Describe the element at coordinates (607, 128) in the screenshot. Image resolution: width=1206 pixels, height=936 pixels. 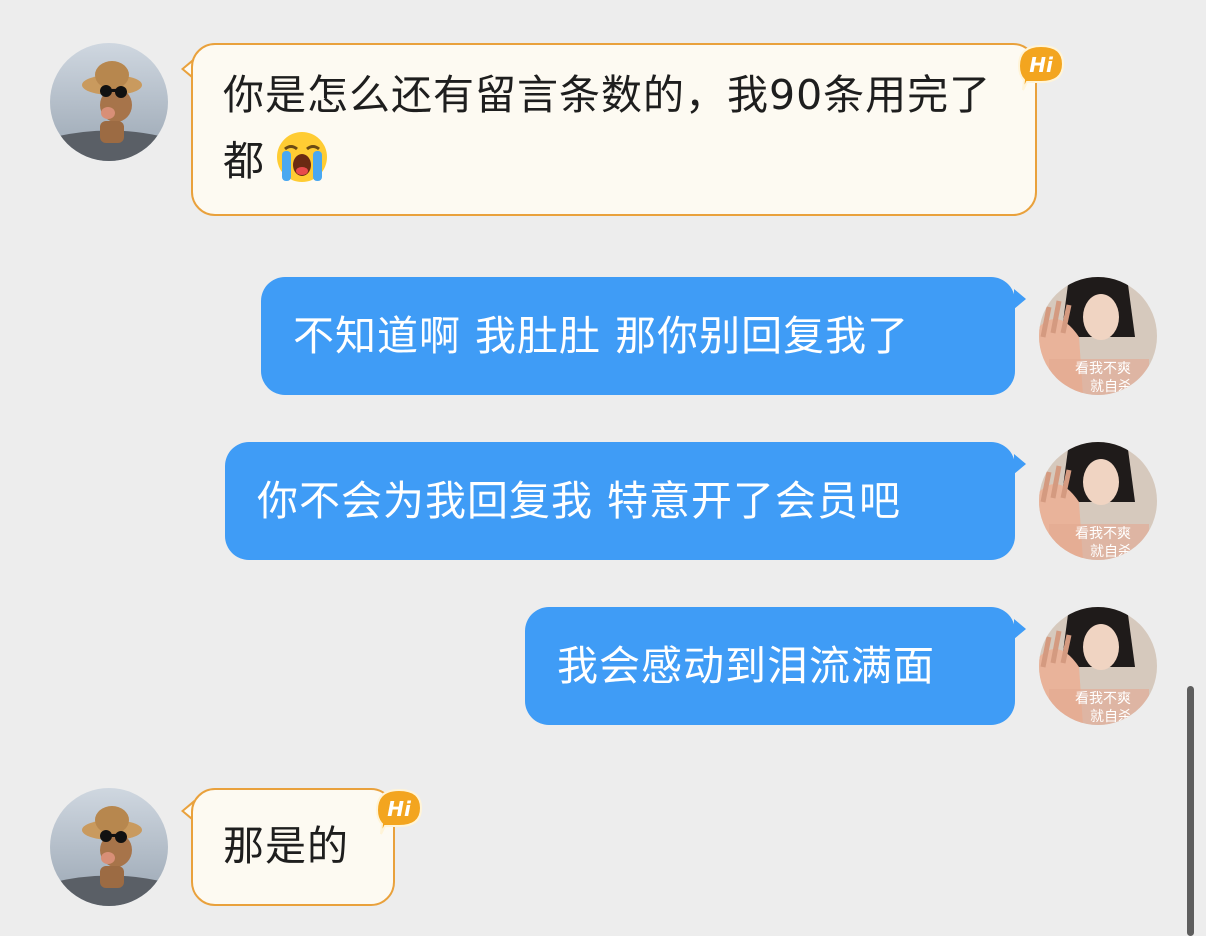
I see `message-text: 你是怎么还有留言条数的，我90条用完了都` at that location.